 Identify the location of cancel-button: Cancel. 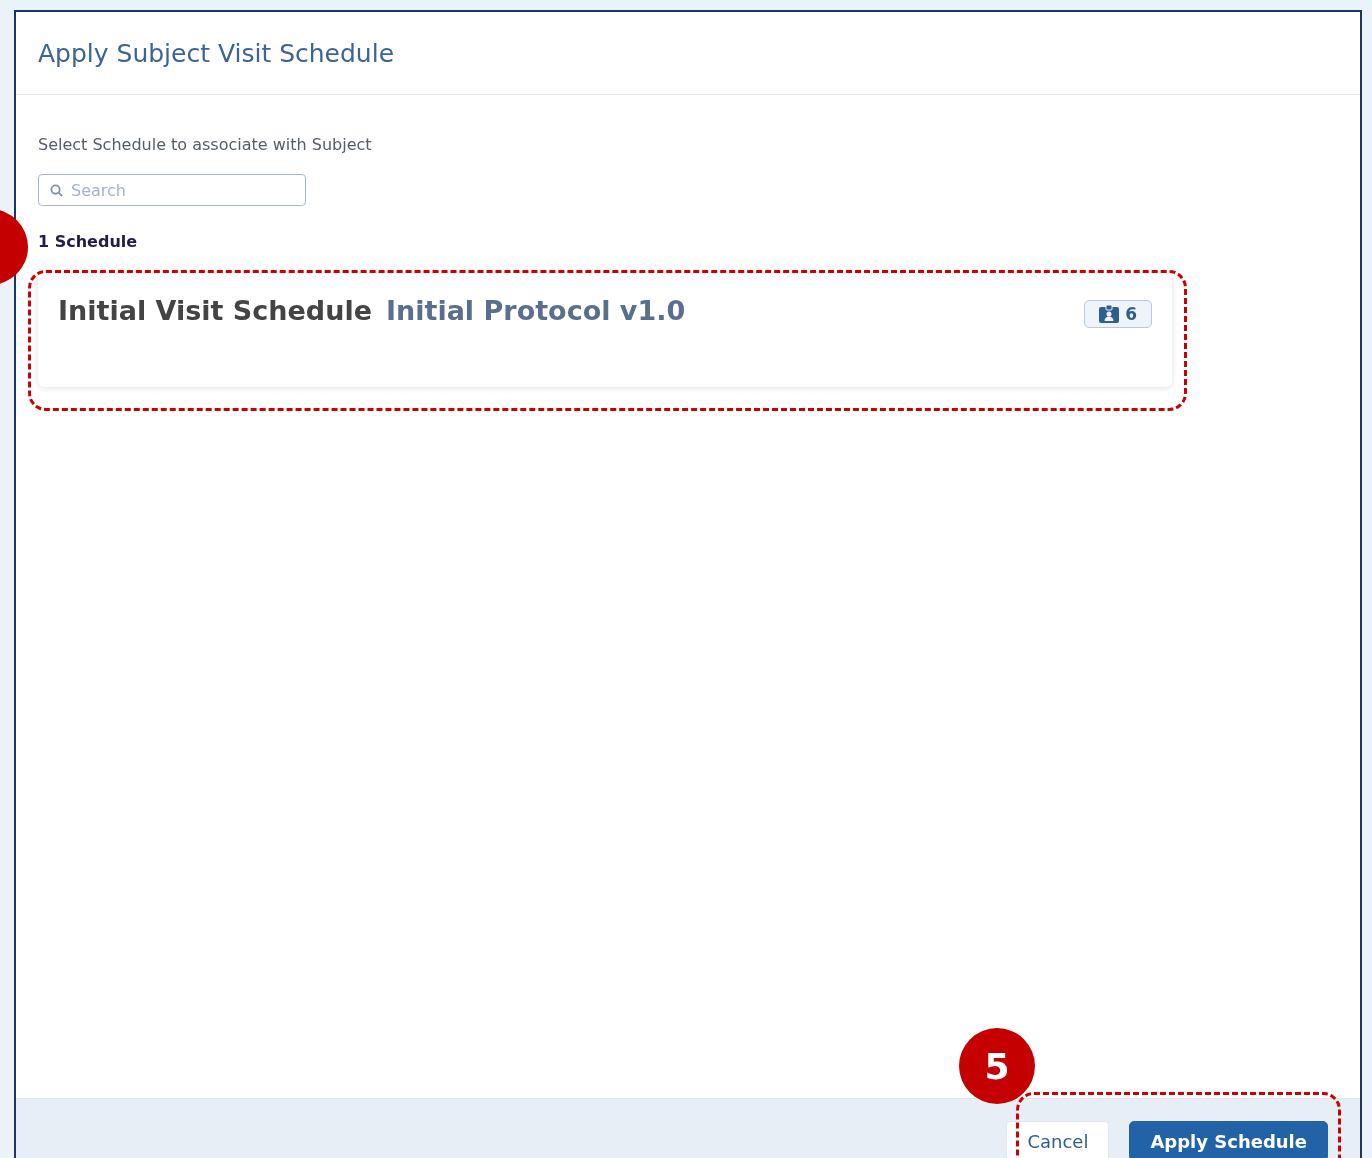
(1058, 1139).